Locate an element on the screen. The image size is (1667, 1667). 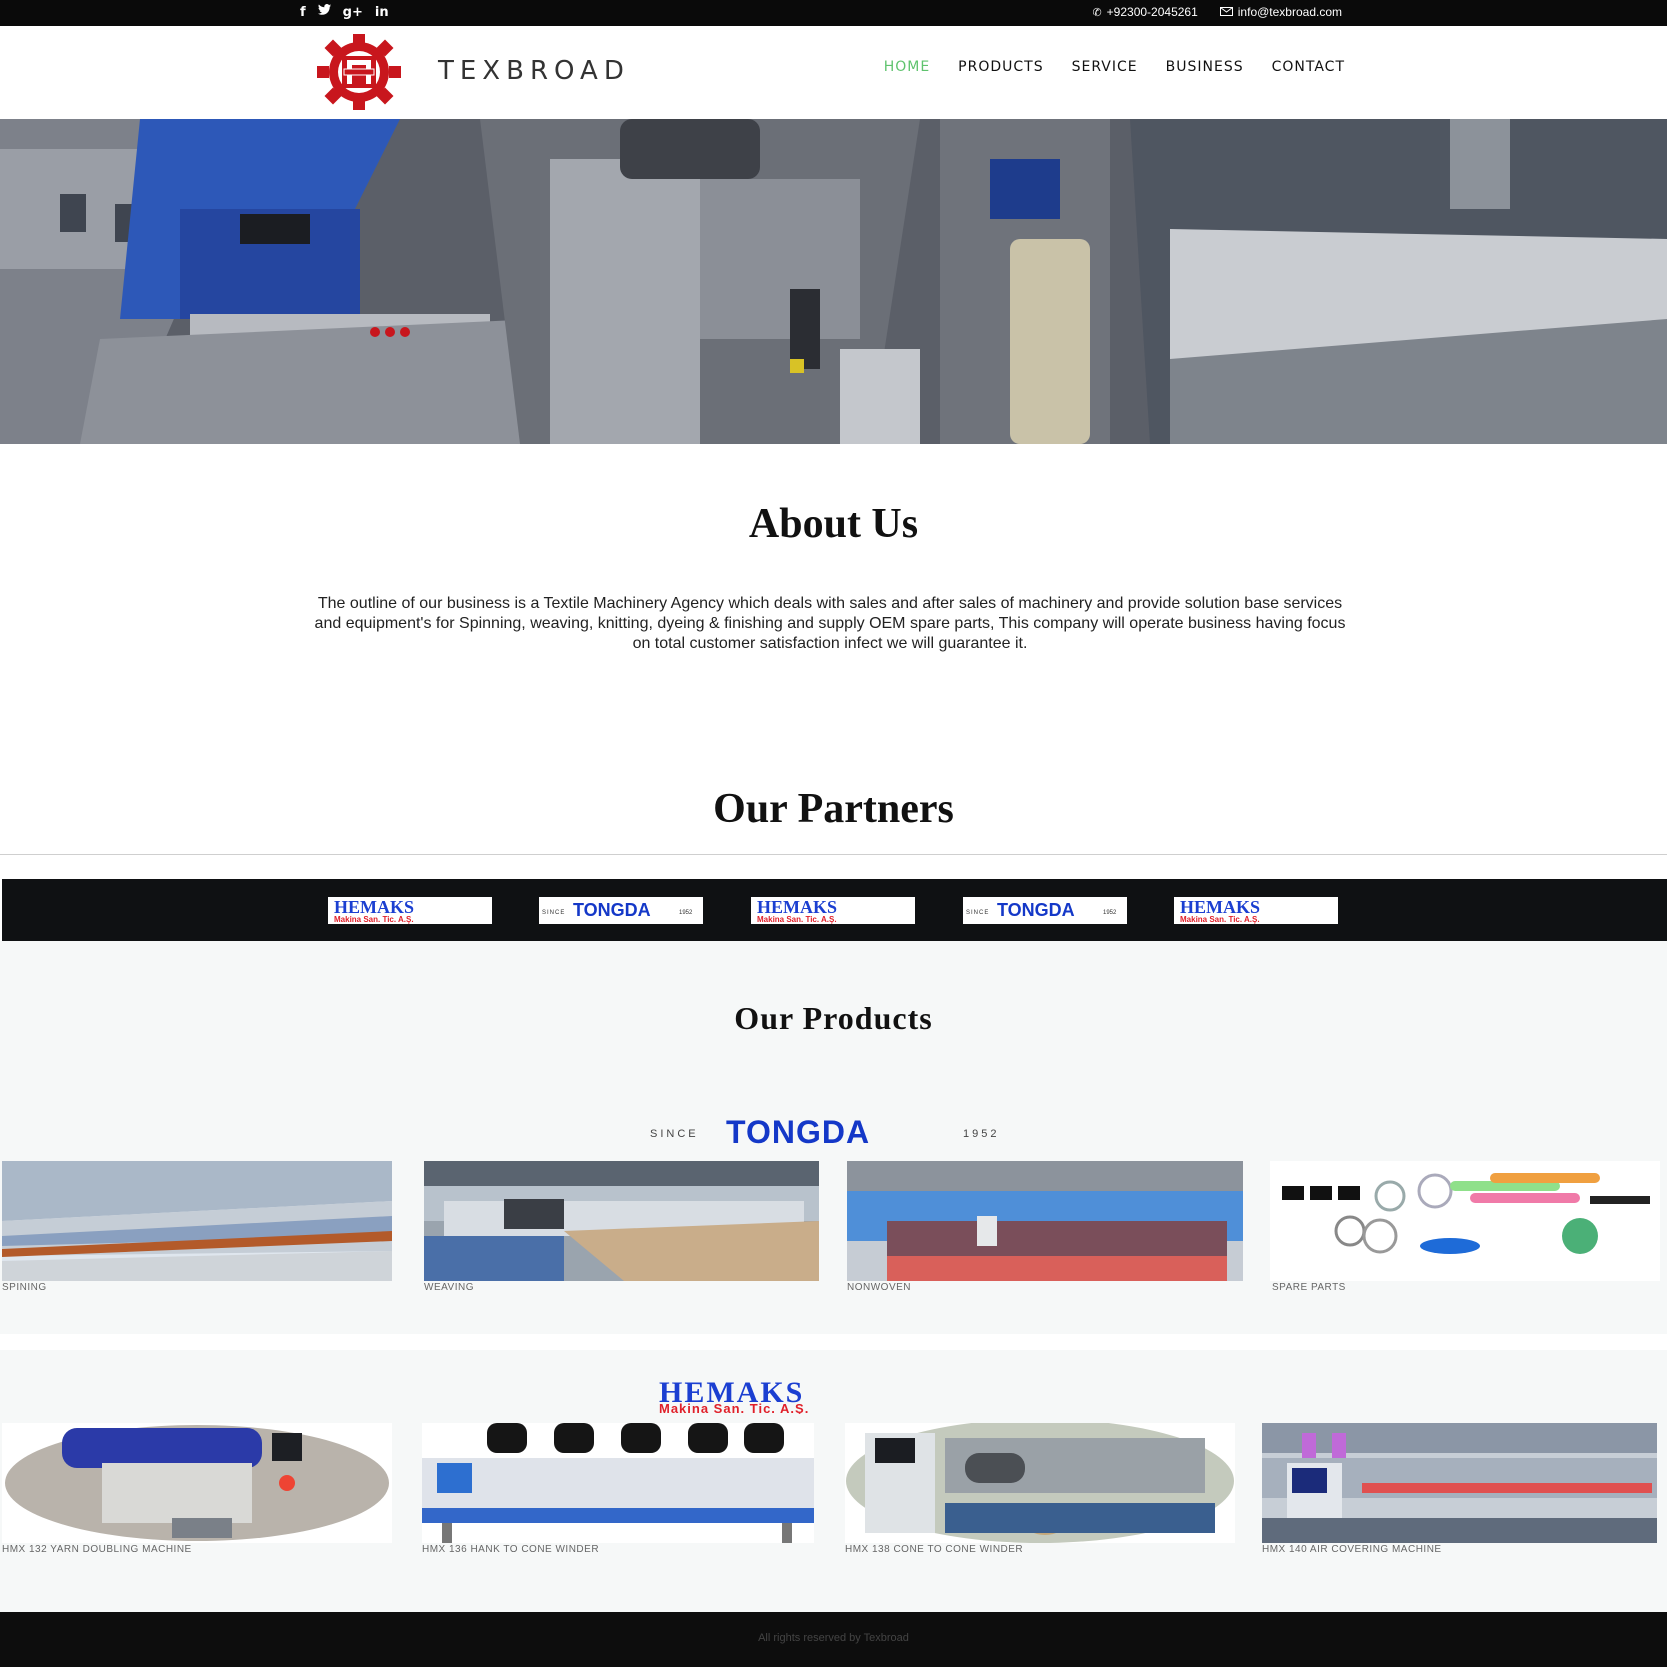
phone-item: ✆ +92300-2045261 is located at coordinates (1144, 12).